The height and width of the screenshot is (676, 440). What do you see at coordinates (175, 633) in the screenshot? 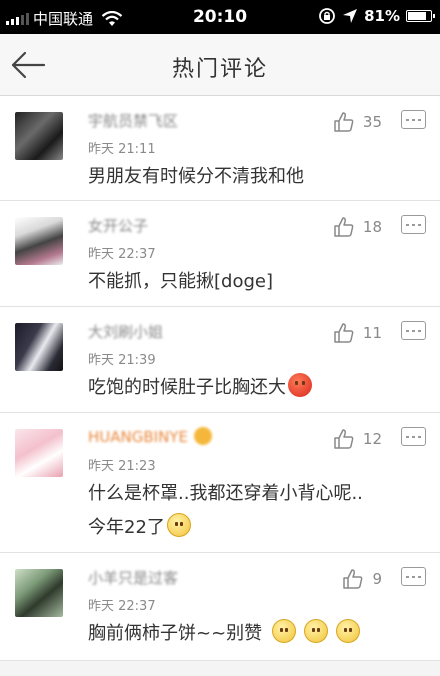
I see `comment-text-body: 胸前俩柿子饼~~别赞` at bounding box center [175, 633].